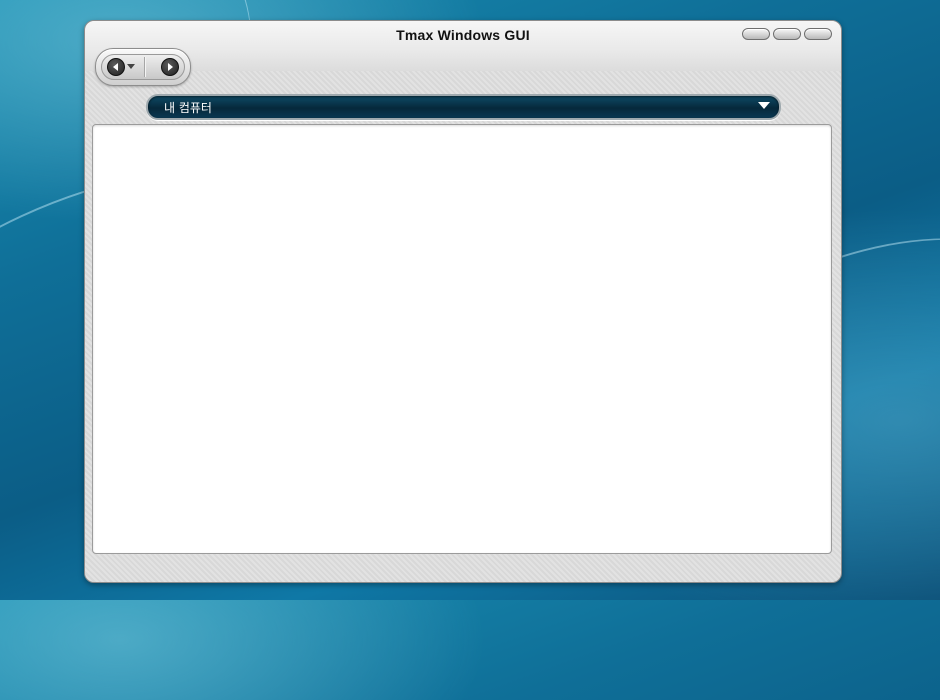  Describe the element at coordinates (188, 108) in the screenshot. I see `address-location-text: 내 컴퓨터` at that location.